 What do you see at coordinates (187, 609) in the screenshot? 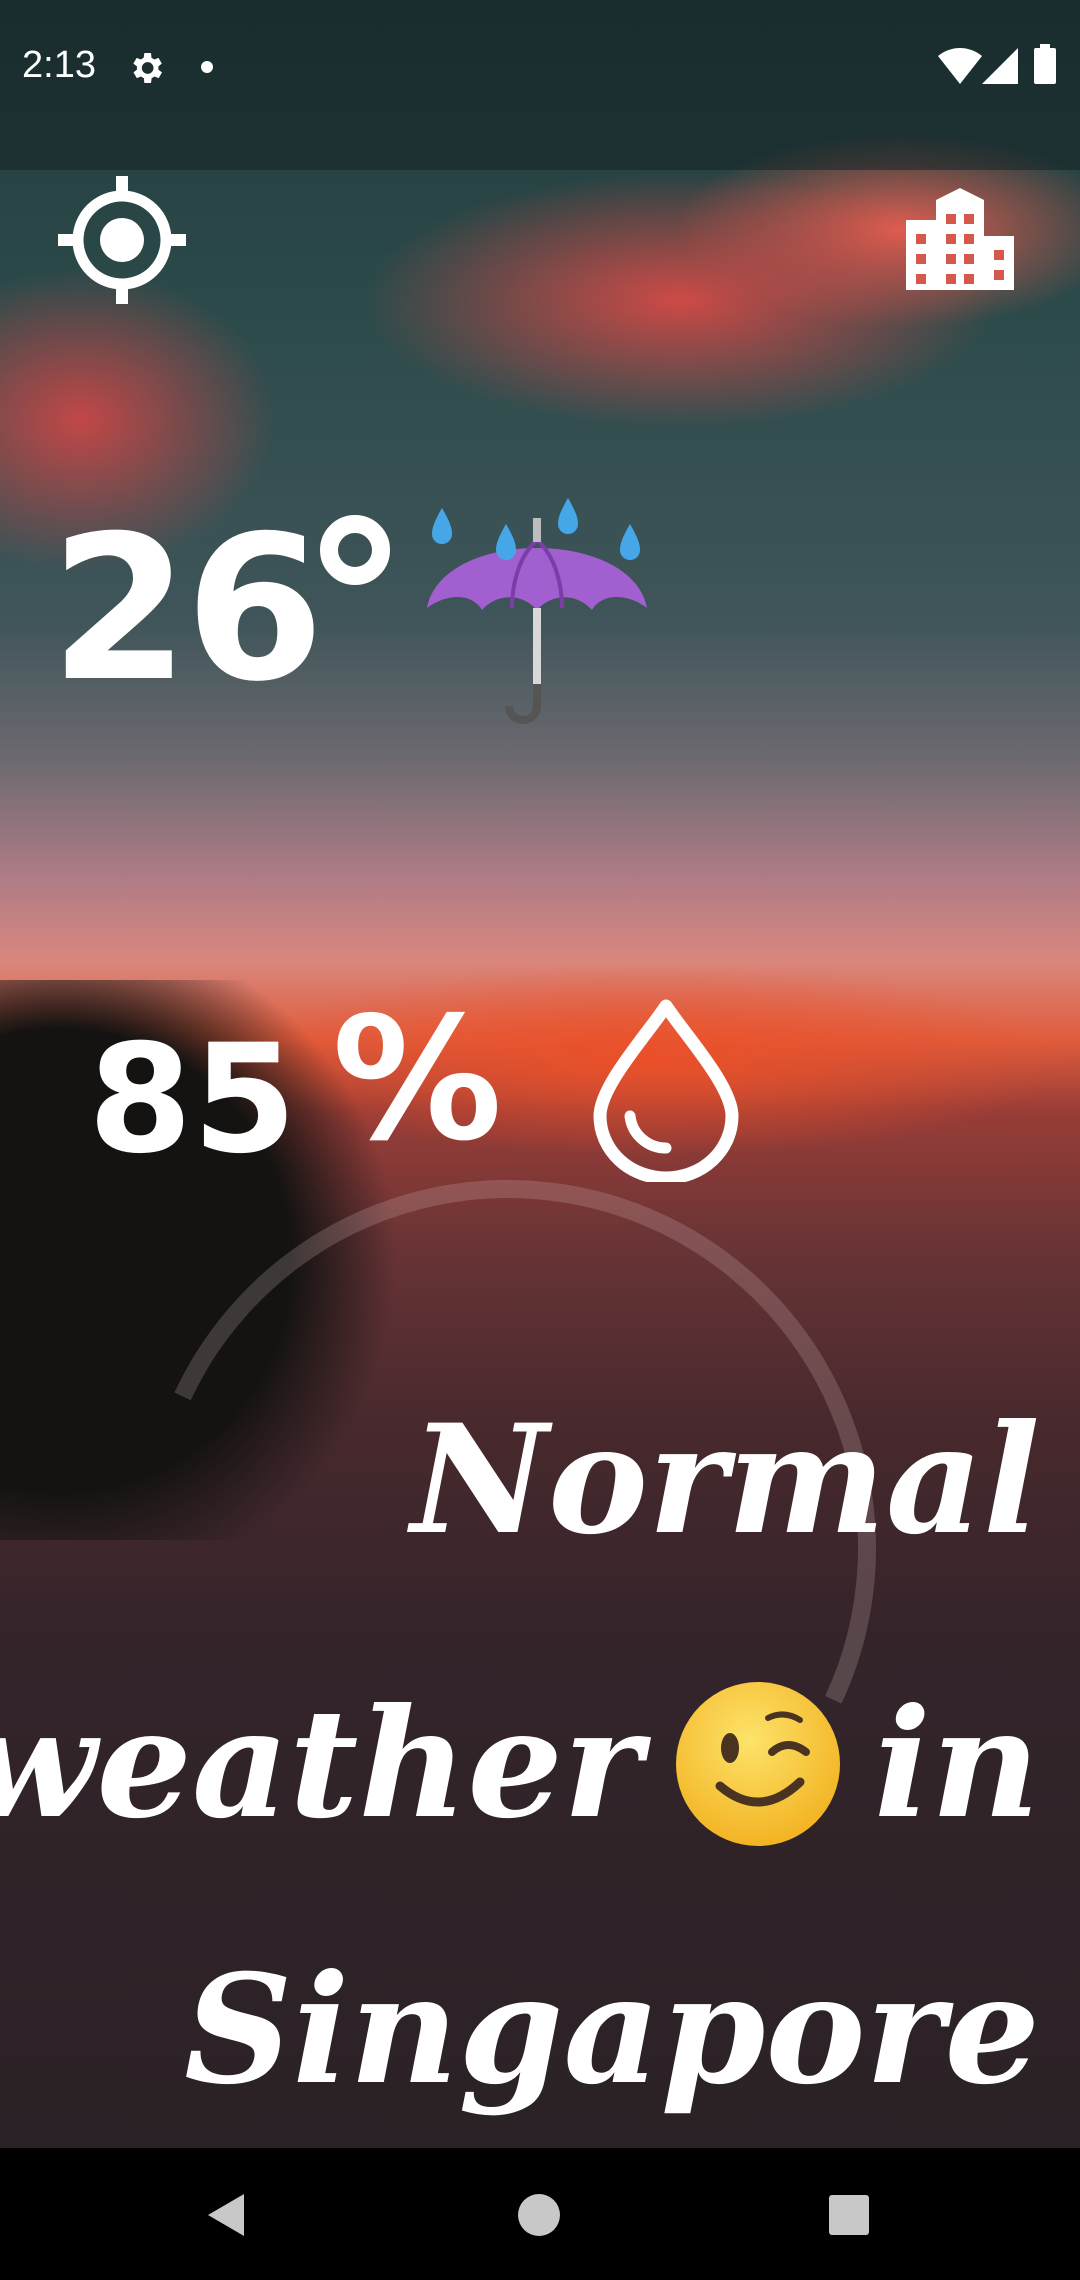
I see `temperature-value: 26` at bounding box center [187, 609].